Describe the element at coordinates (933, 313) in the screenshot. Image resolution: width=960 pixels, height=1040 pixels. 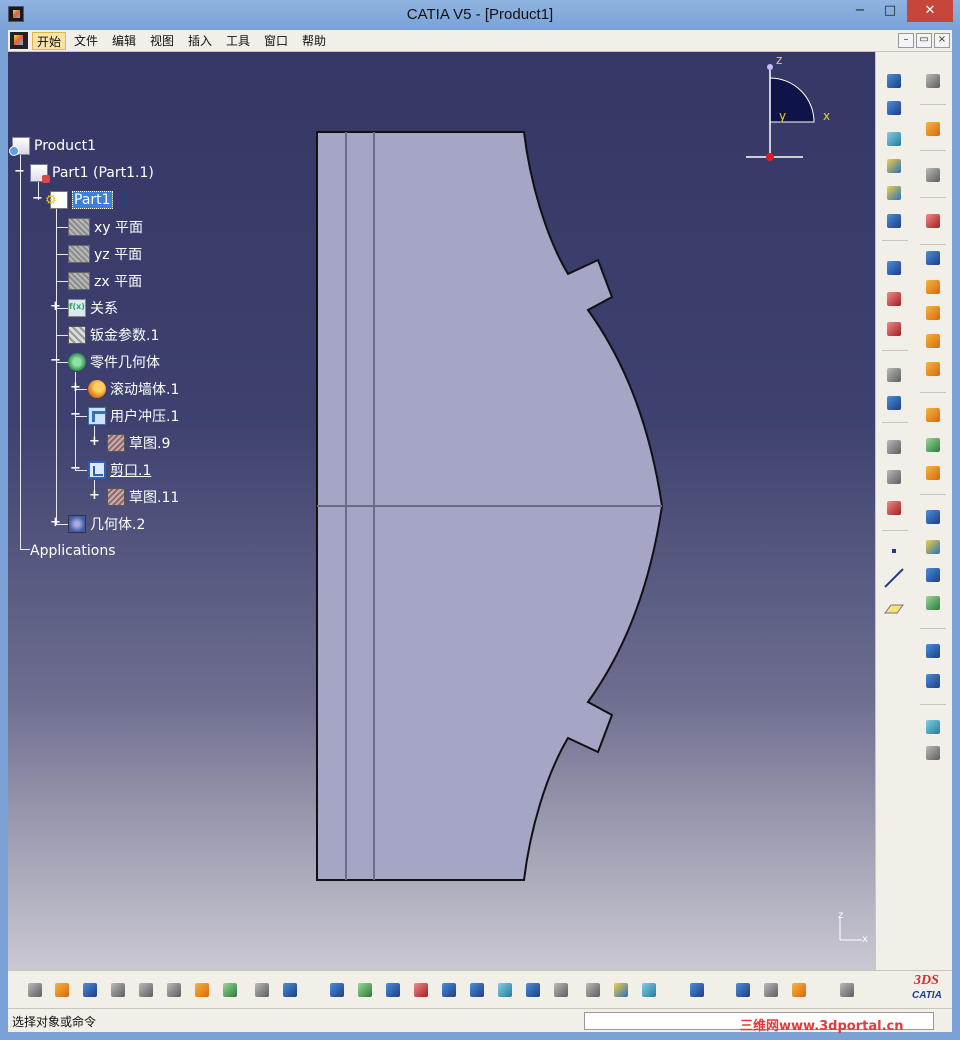
I see `flange-icon` at that location.